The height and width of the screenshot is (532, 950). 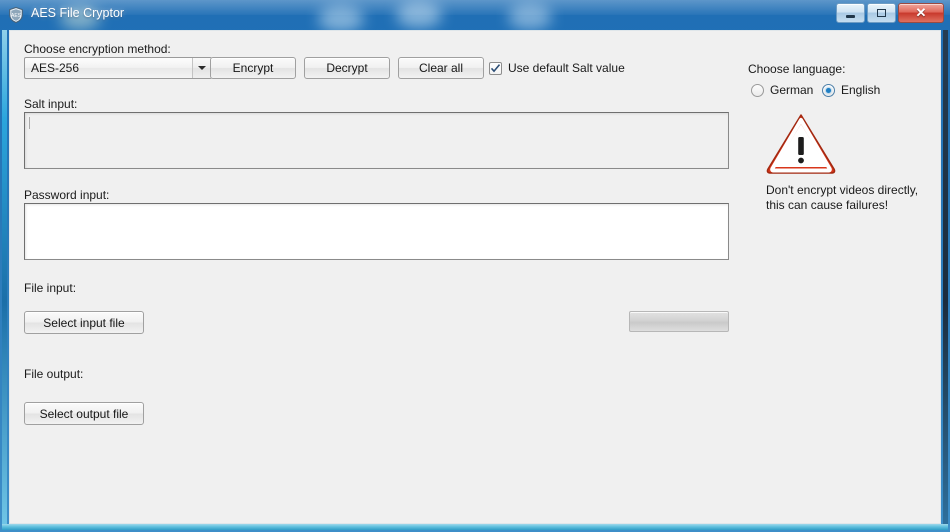 What do you see at coordinates (376, 231) in the screenshot?
I see `password-input-textarea` at bounding box center [376, 231].